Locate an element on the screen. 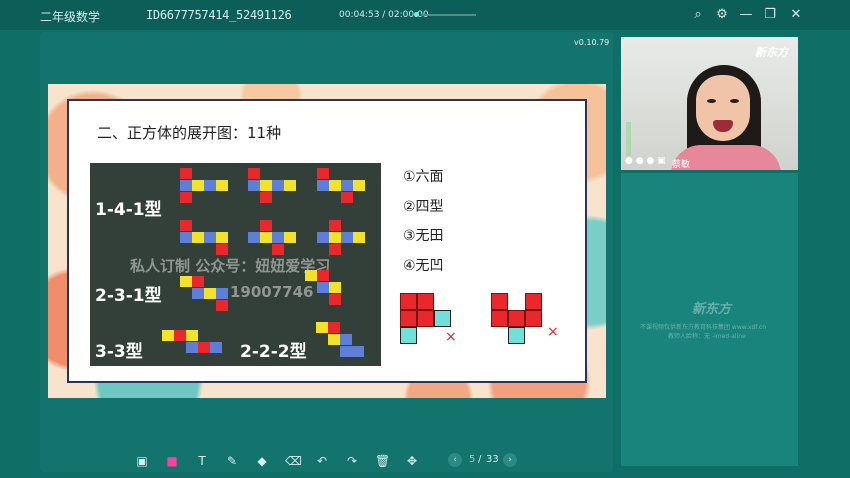 The width and height of the screenshot is (850, 478). cube-net-rules: ①六面 ②四型 ③无田 ④无凹 is located at coordinates (423, 222).